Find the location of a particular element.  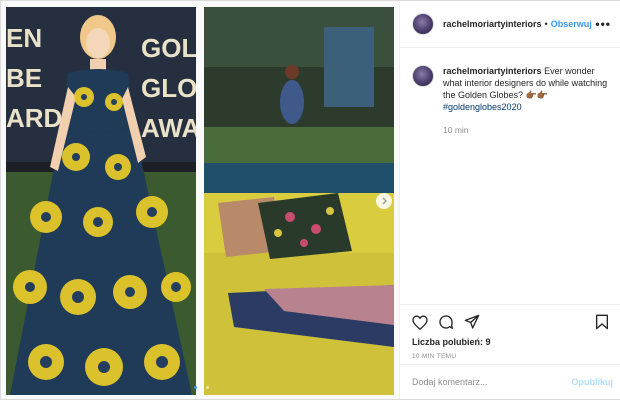

carousel-indicator is located at coordinates (201, 387).